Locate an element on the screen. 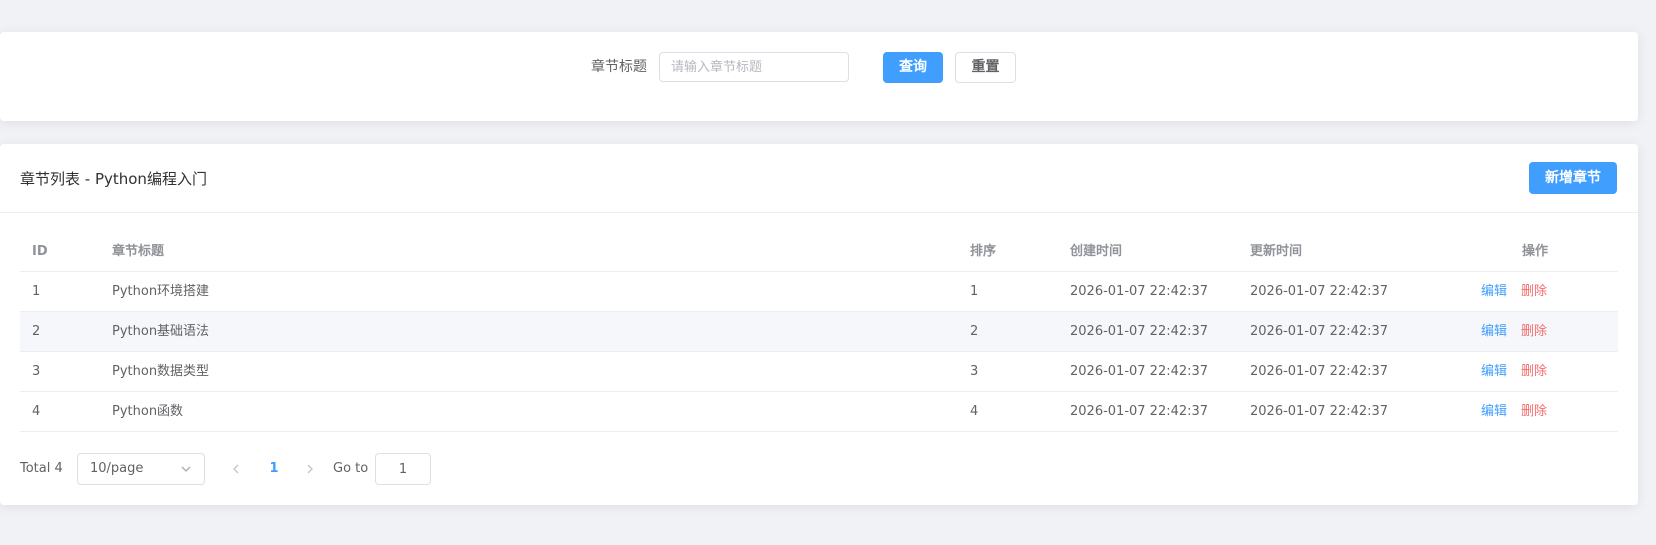 This screenshot has width=1656, height=545. search-title-label: 章节标题 is located at coordinates (619, 67).